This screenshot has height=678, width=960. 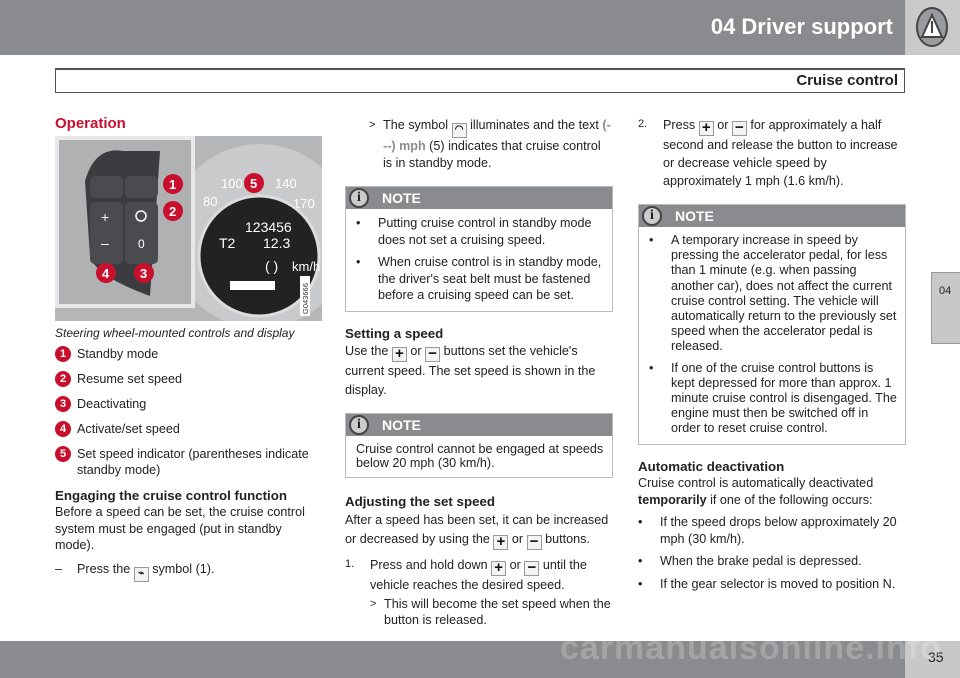 What do you see at coordinates (420, 501) in the screenshot?
I see `heading-adjusting: Adjusting the set speed` at bounding box center [420, 501].